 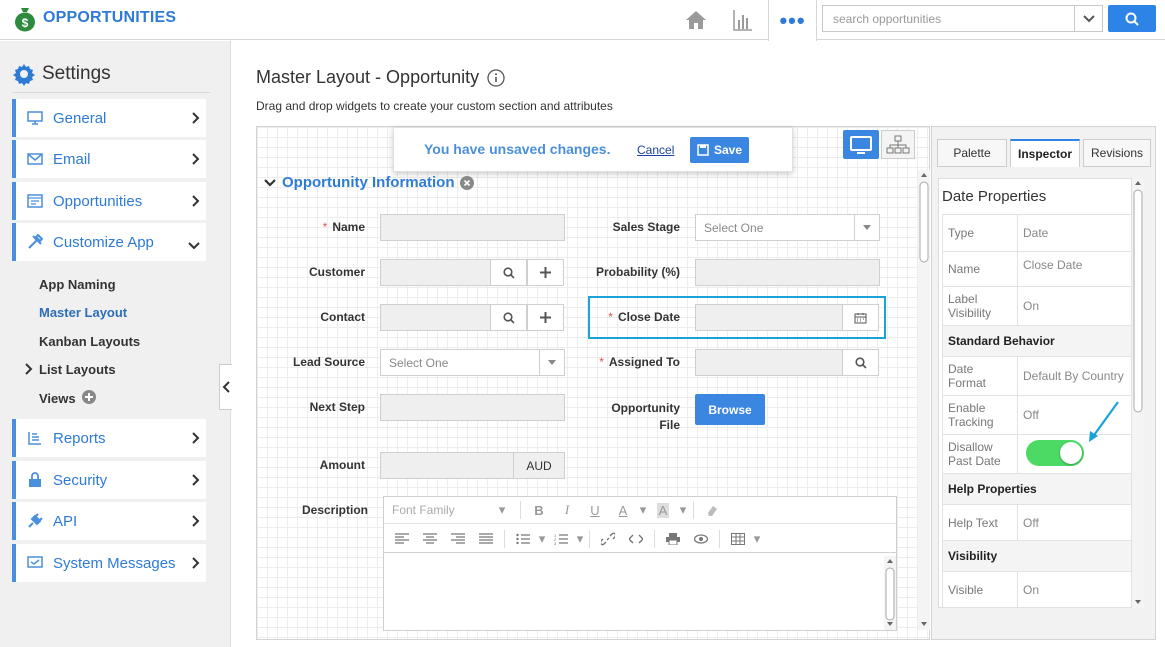 I want to click on subitem-list-layouts: List Layouts, so click(x=77, y=369).